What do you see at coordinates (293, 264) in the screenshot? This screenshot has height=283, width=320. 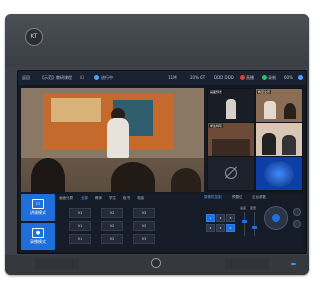 I see `status-led` at bounding box center [293, 264].